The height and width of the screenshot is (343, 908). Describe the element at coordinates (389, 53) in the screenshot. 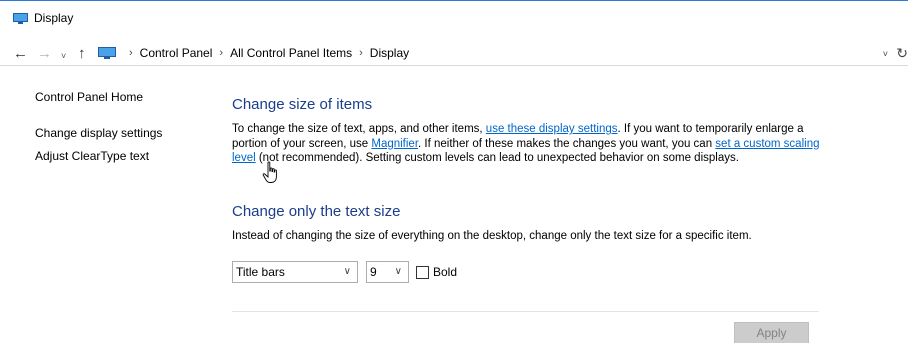

I see `breadcrumb-display: Display` at that location.